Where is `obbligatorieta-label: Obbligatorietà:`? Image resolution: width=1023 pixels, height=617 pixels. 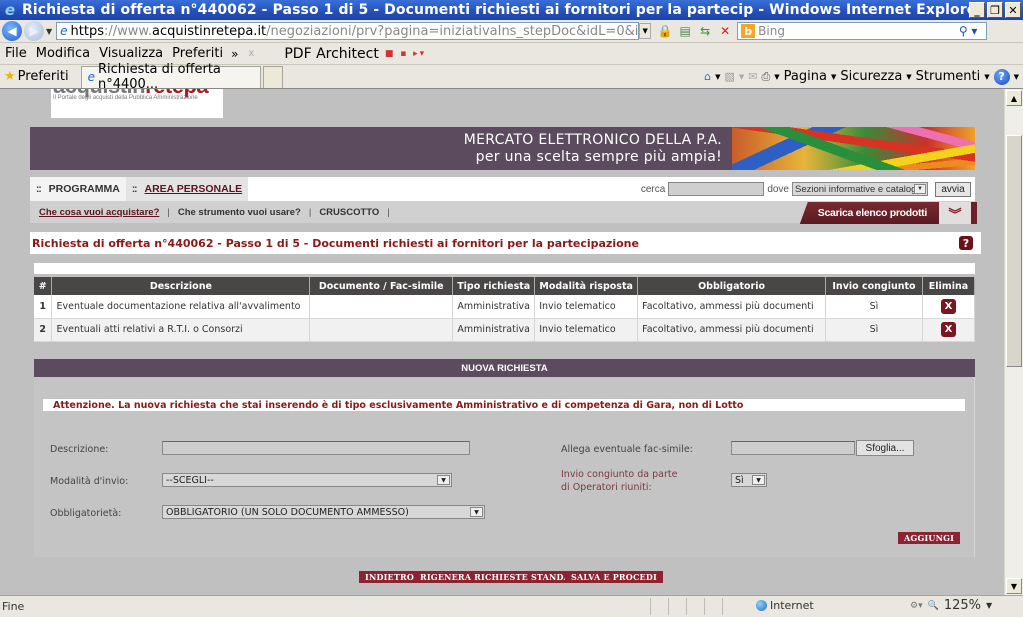 obbligatorieta-label: Obbligatorietà: is located at coordinates (86, 513).